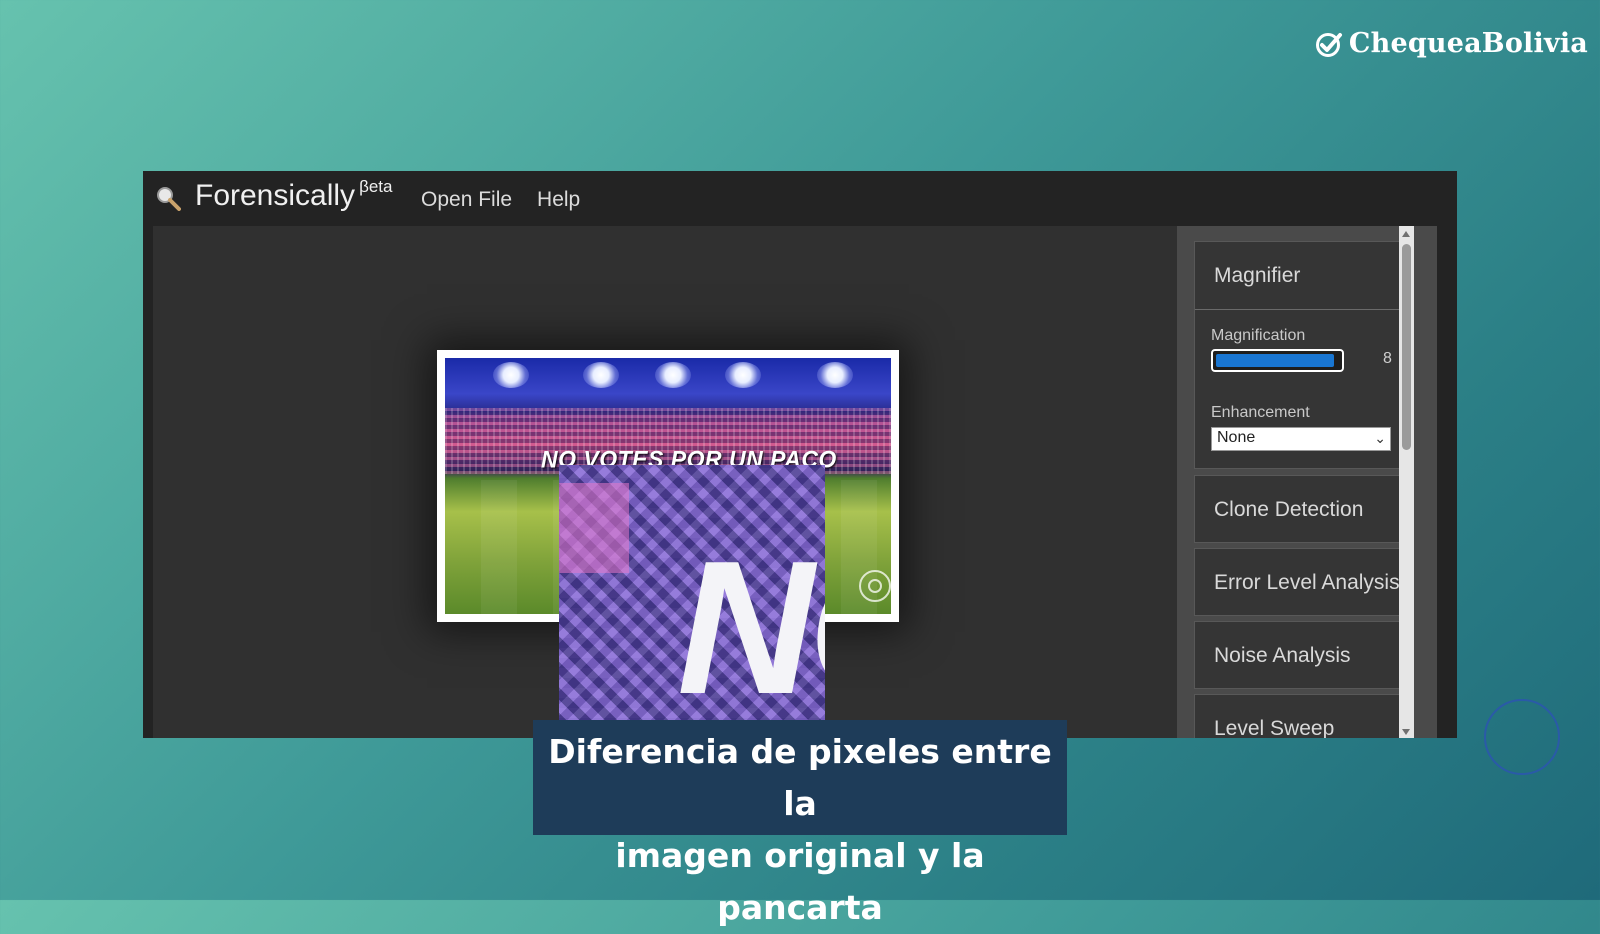 This screenshot has width=1600, height=934. I want to click on brand-name: ChequeaBolivia, so click(1468, 43).